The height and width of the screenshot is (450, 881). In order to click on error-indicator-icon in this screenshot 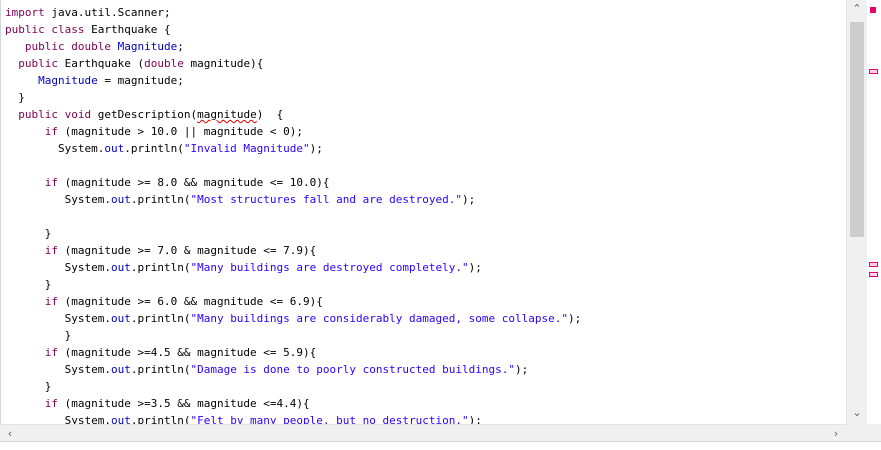, I will do `click(873, 10)`.